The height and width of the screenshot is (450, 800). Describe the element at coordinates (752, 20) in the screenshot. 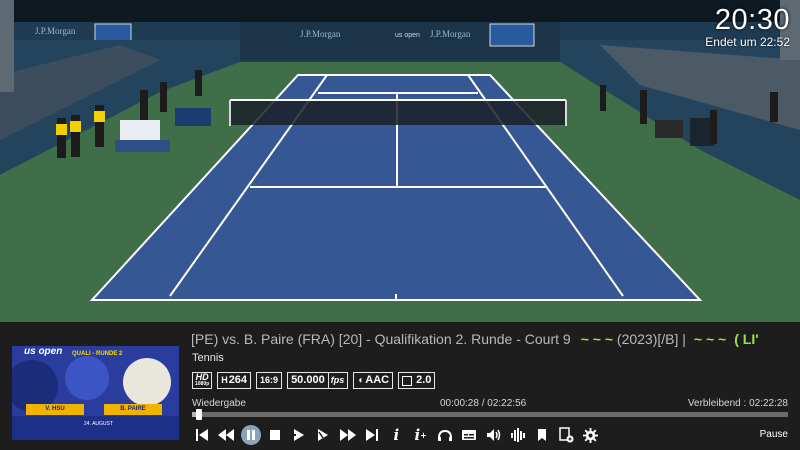

I see `current-time: 20:30` at that location.